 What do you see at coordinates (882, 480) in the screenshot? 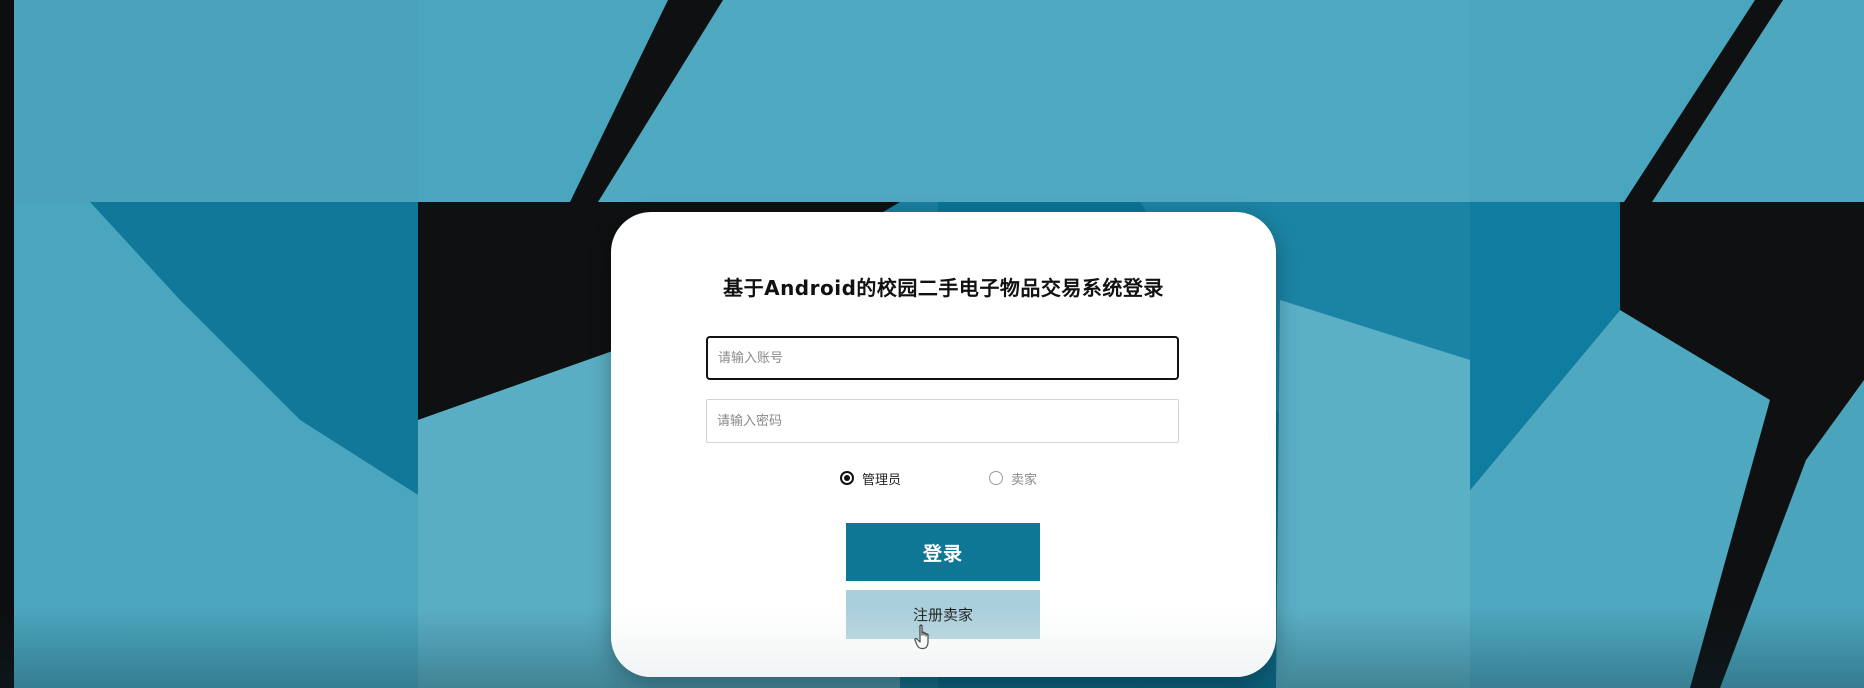
I see `role-label-admin: 管理员` at bounding box center [882, 480].